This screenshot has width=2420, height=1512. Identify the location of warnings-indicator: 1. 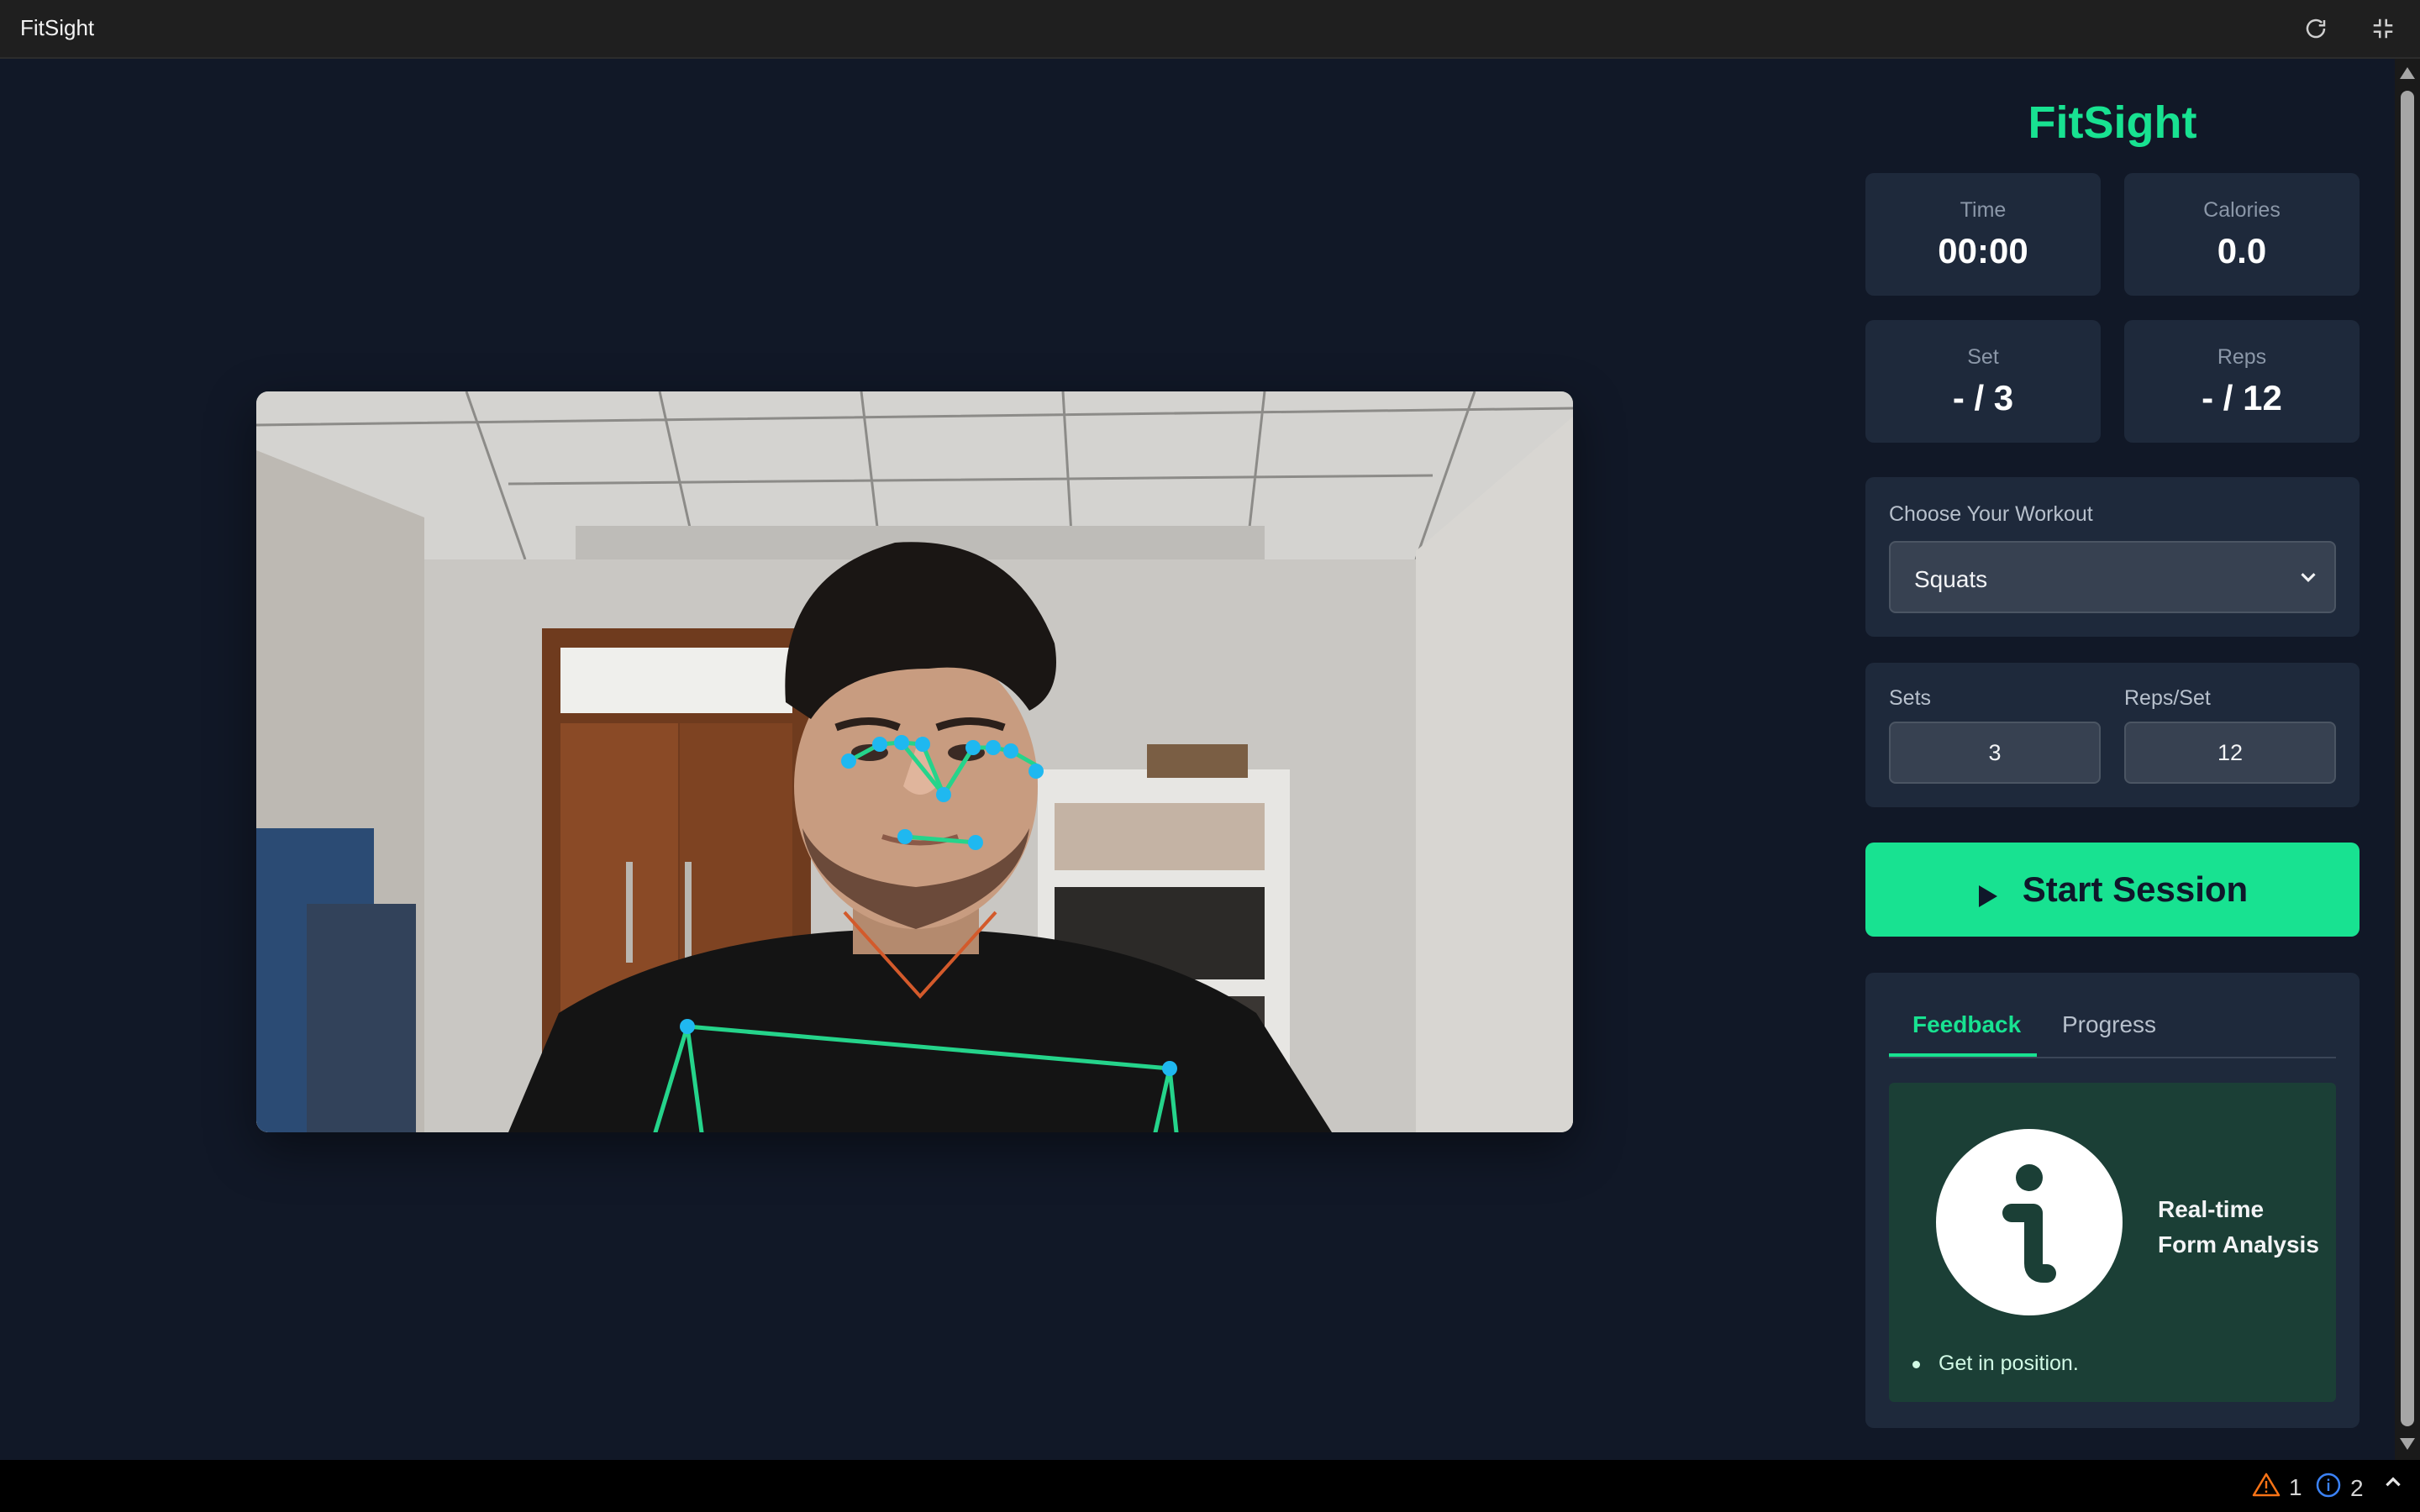
(2277, 1487).